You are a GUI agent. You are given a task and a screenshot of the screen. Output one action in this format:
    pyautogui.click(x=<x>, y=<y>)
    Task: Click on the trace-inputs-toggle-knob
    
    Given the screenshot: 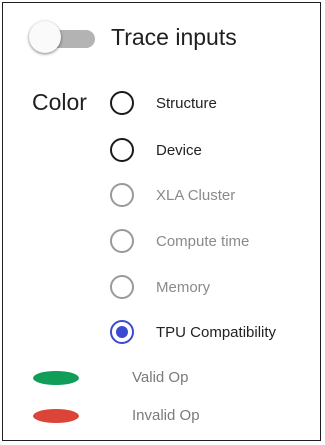 What is the action you would take?
    pyautogui.click(x=45, y=37)
    